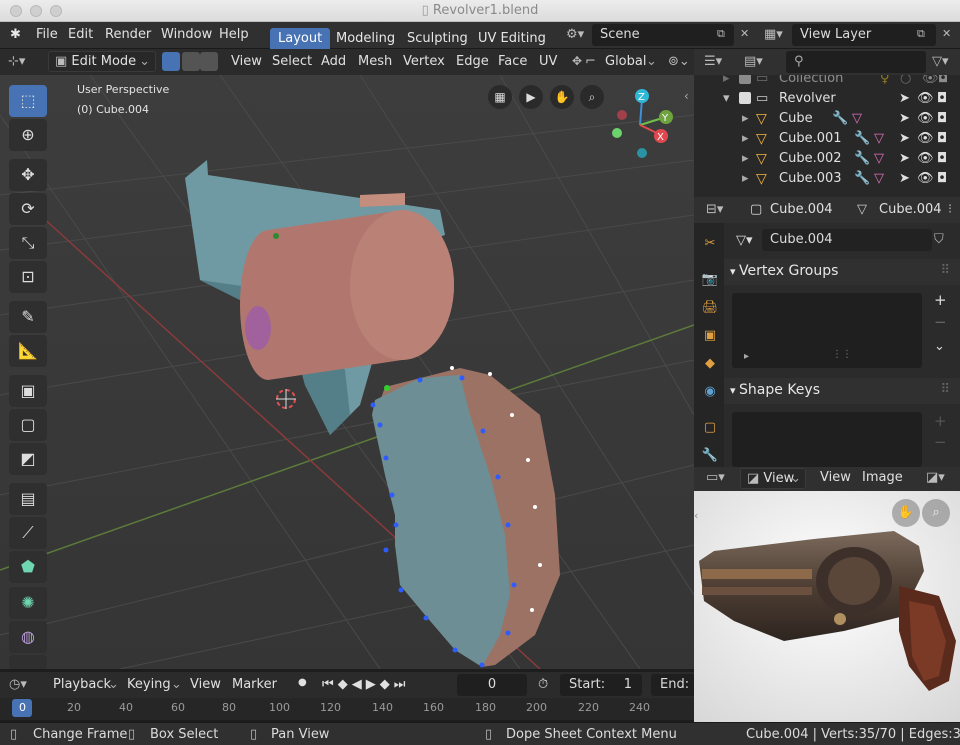 This screenshot has width=960, height=745. Describe the element at coordinates (950, 209) in the screenshot. I see `pin-icon: ⁝` at that location.